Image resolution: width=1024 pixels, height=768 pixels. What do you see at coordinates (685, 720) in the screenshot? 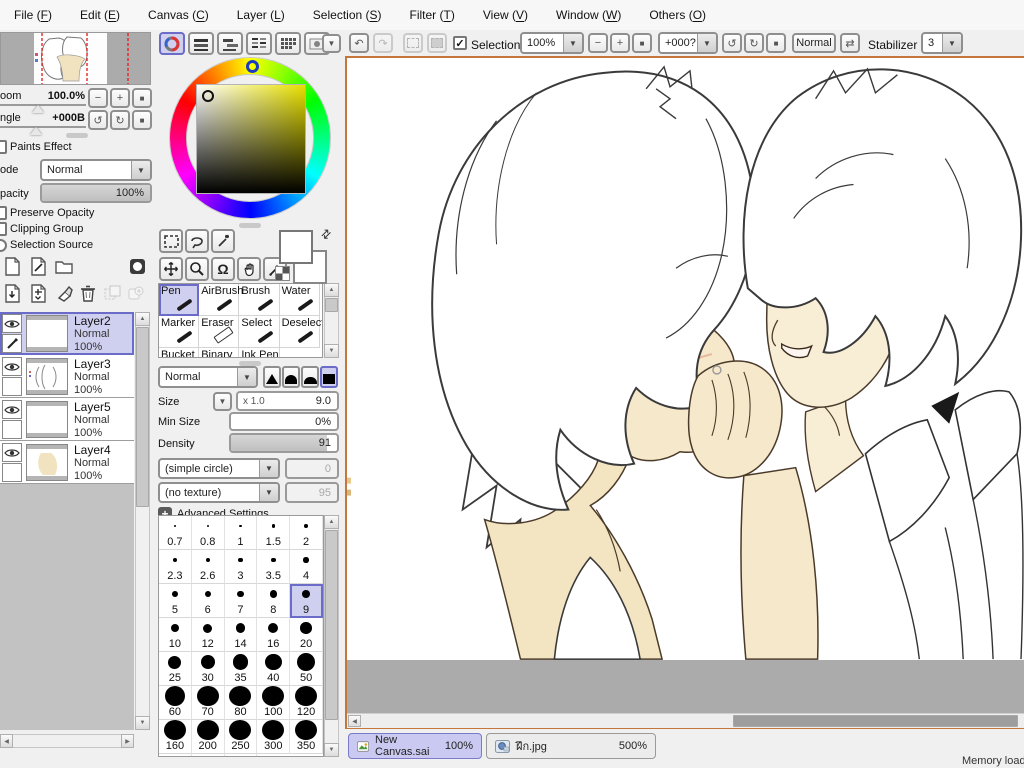
I see `canvas-hscrollbar: ◀` at bounding box center [685, 720].